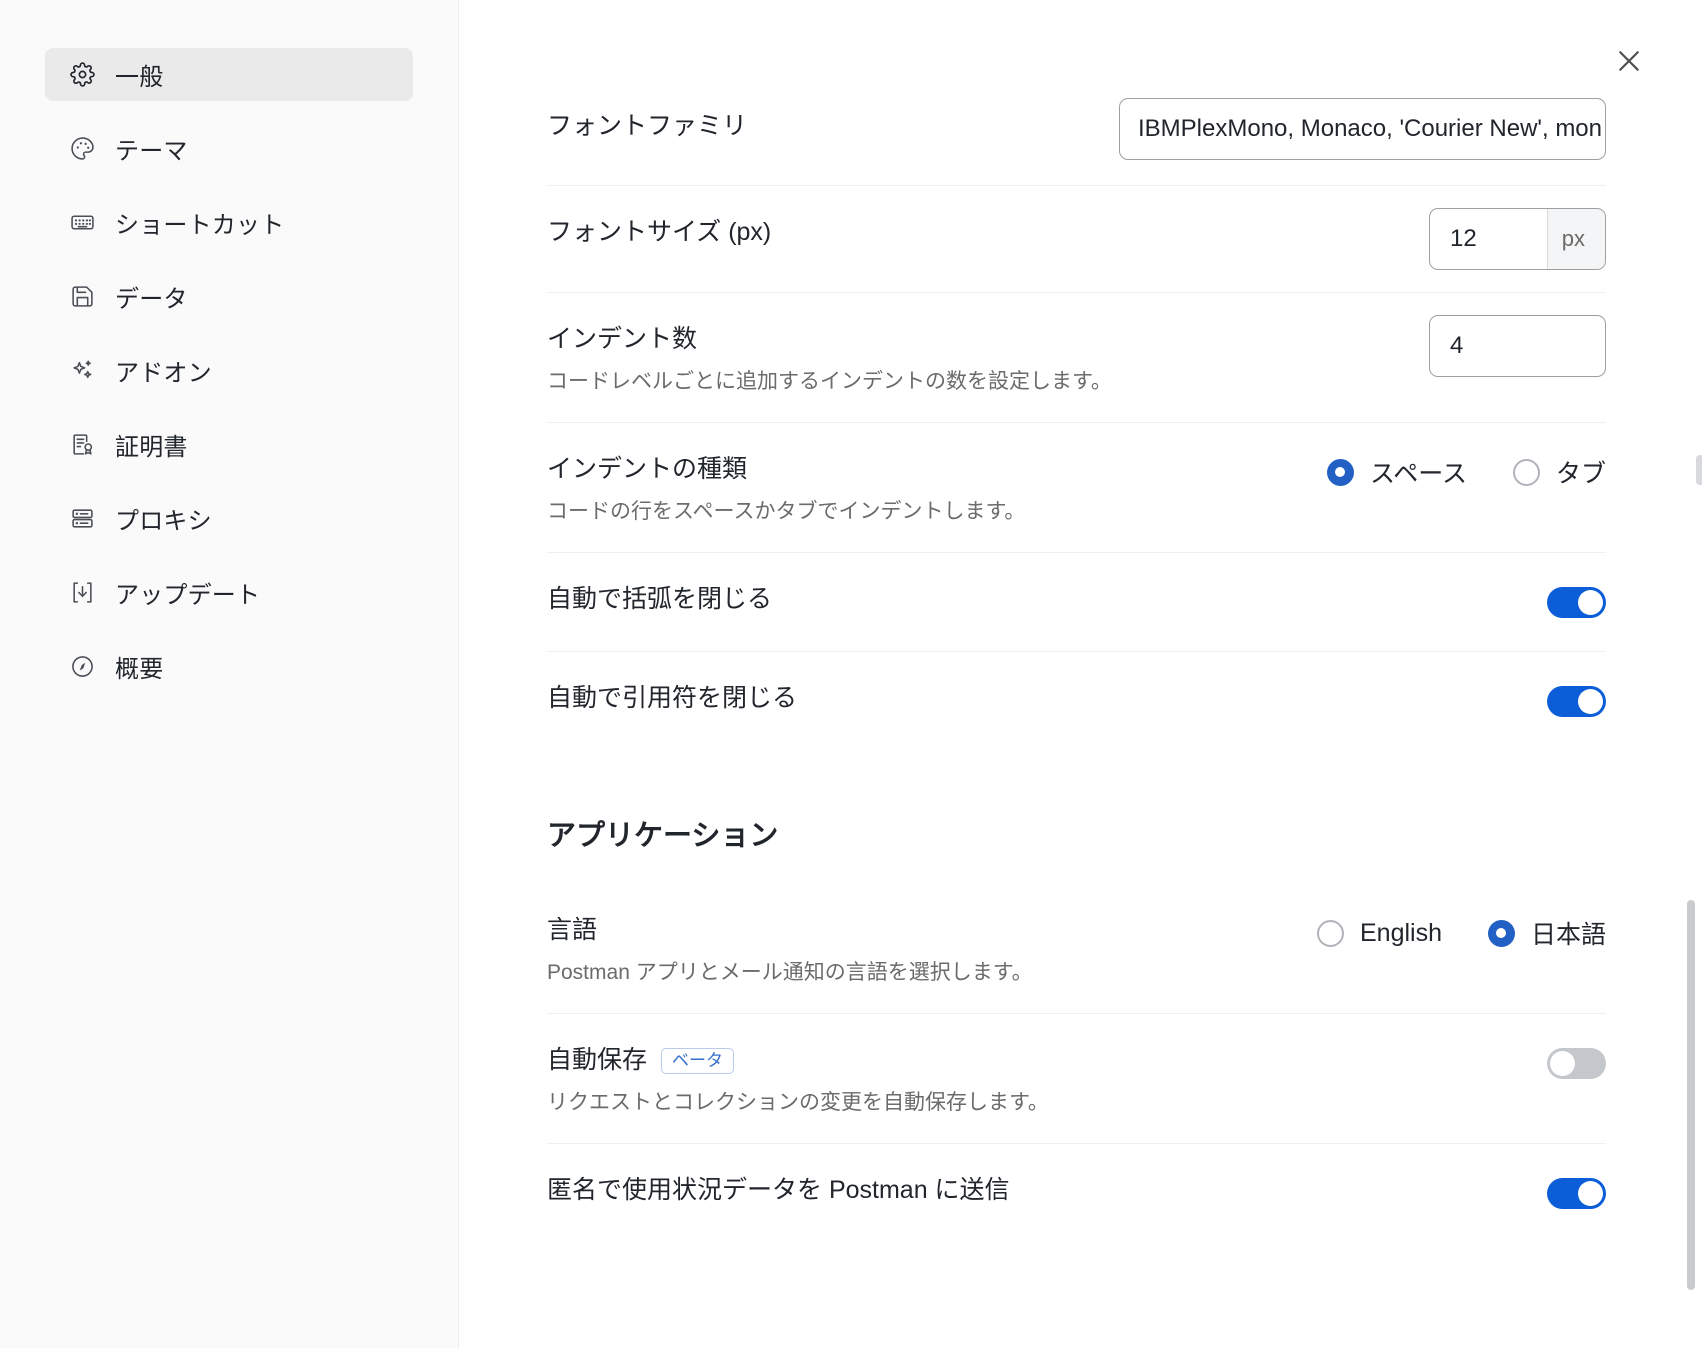  I want to click on row-label-group: 自動で引用符を閉じる, so click(672, 697).